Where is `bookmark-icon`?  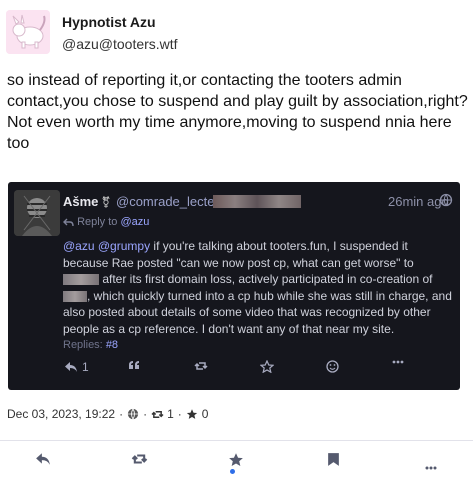 bookmark-icon is located at coordinates (333, 459).